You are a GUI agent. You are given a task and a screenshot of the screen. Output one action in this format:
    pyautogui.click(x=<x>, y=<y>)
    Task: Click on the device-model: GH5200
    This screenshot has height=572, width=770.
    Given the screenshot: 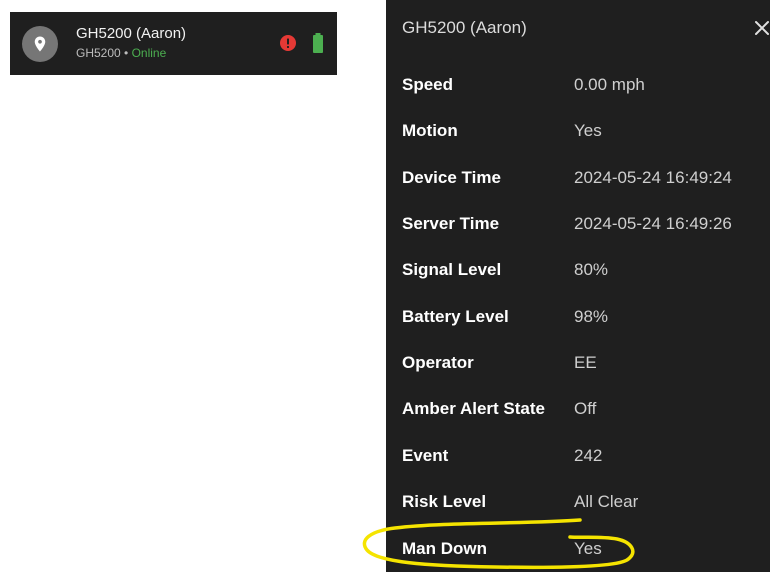 What is the action you would take?
    pyautogui.click(x=98, y=53)
    